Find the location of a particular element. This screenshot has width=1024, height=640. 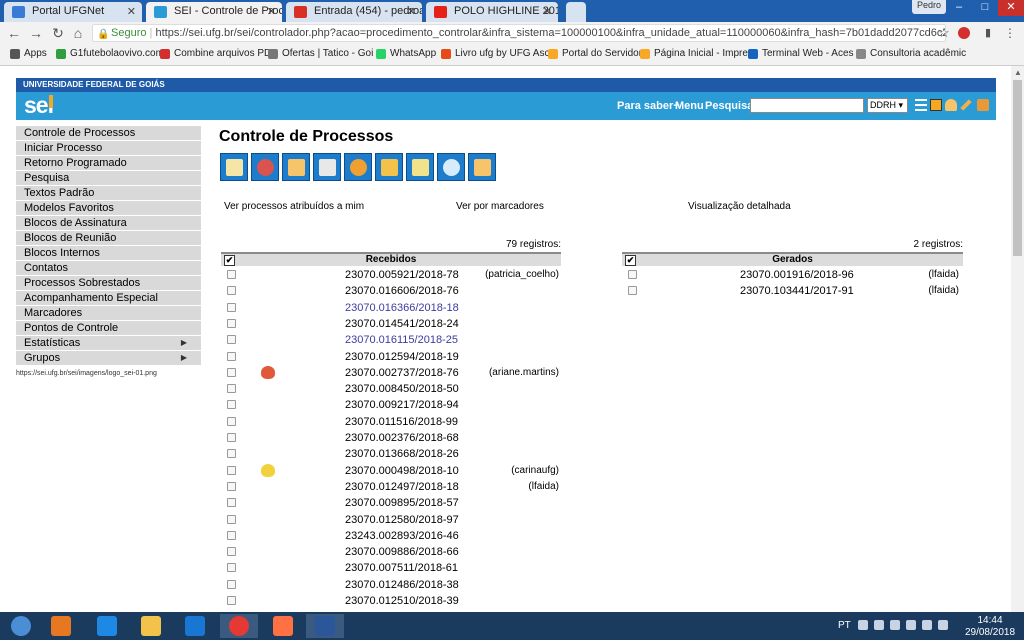

marker-button is located at coordinates (482, 167).